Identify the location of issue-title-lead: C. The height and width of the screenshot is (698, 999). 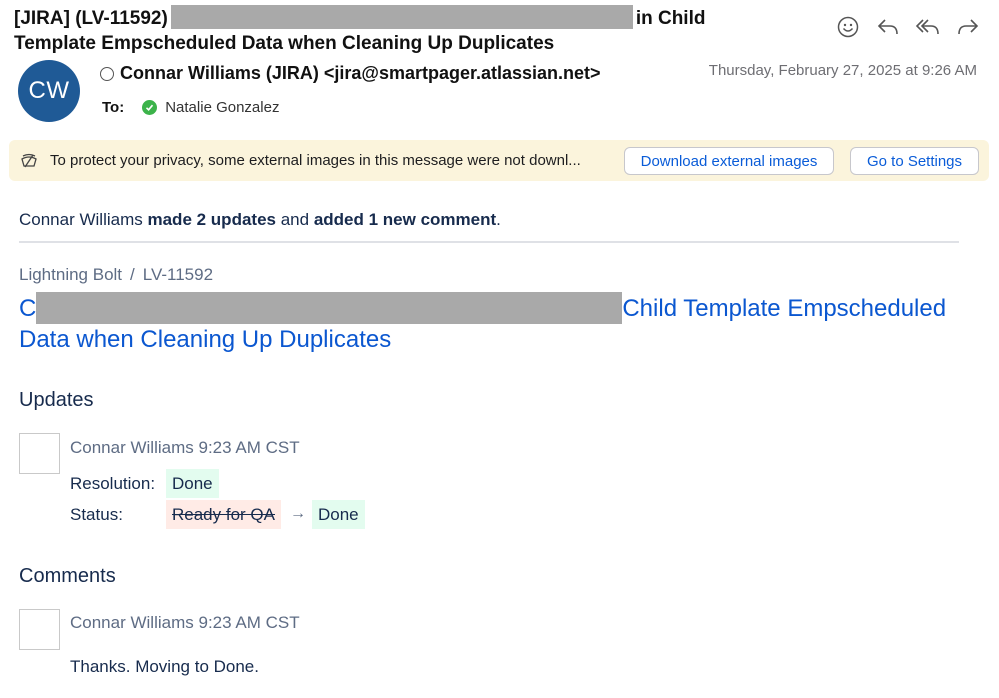
(28, 308).